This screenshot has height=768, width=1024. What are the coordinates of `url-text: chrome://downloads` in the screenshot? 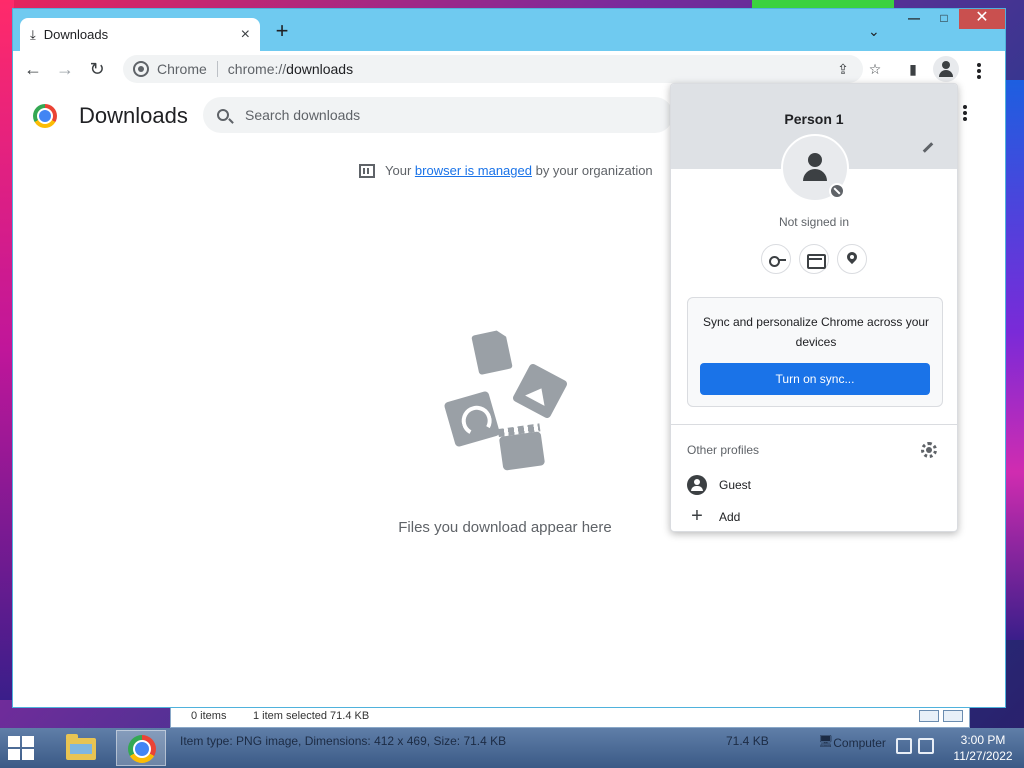 It's located at (290, 69).